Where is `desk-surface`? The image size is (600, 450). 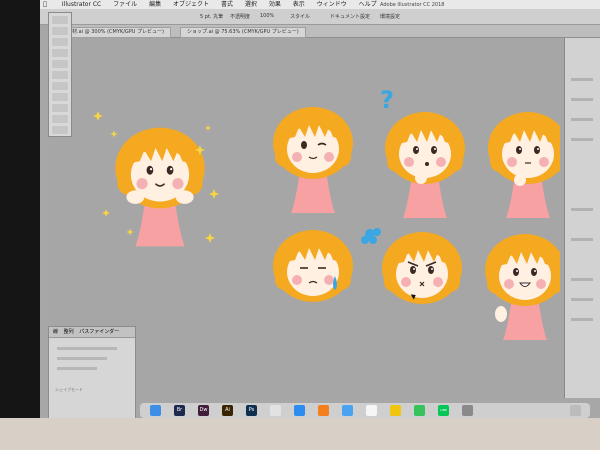 desk-surface is located at coordinates (300, 434).